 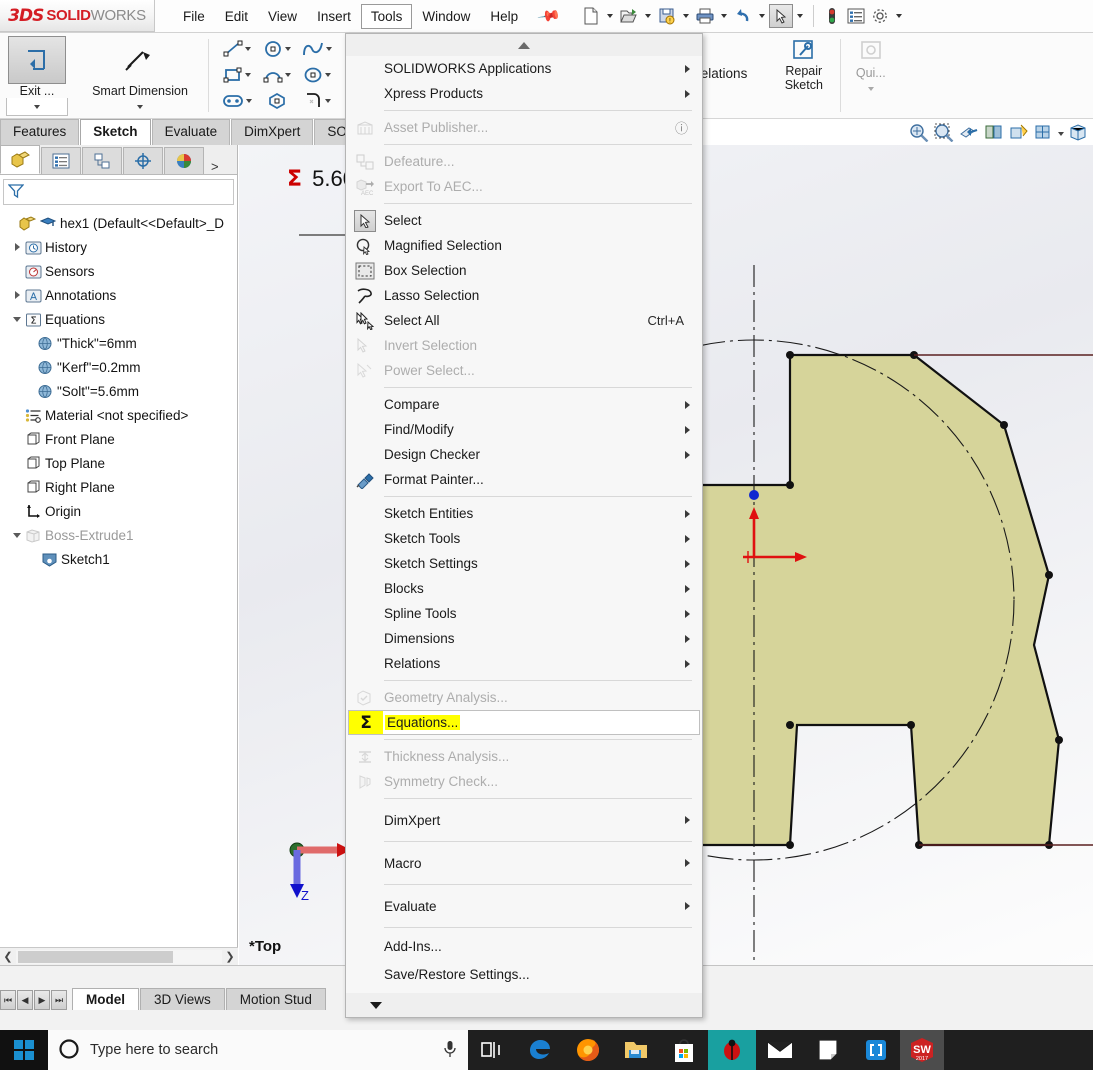 What do you see at coordinates (119, 247) in the screenshot?
I see `tree-item-history: History` at bounding box center [119, 247].